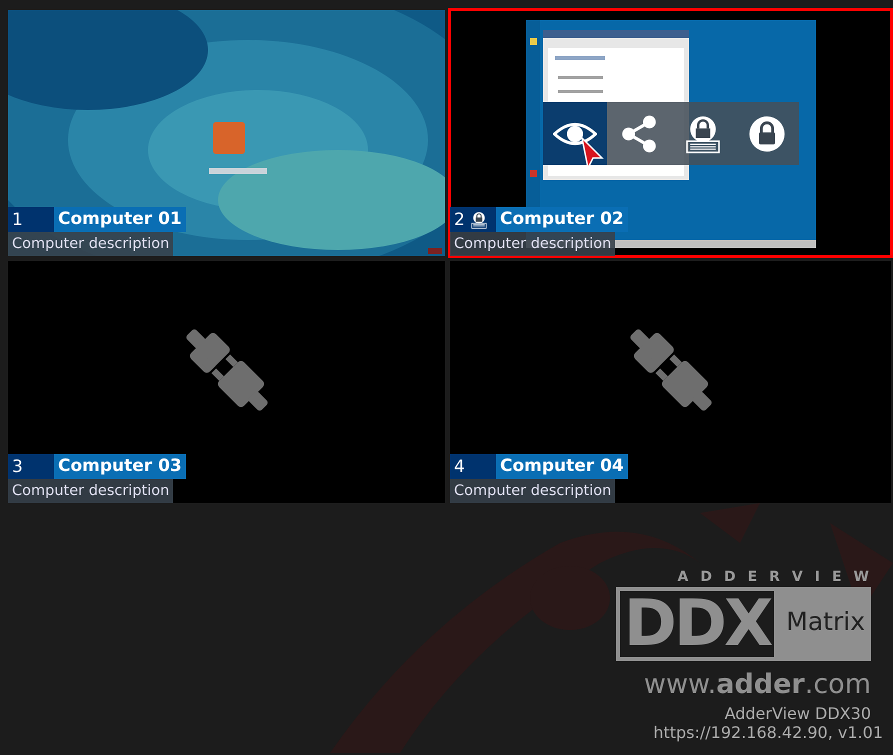  What do you see at coordinates (768, 732) in the screenshot?
I see `address-text: https://192.168.42.90, v1.01` at bounding box center [768, 732].